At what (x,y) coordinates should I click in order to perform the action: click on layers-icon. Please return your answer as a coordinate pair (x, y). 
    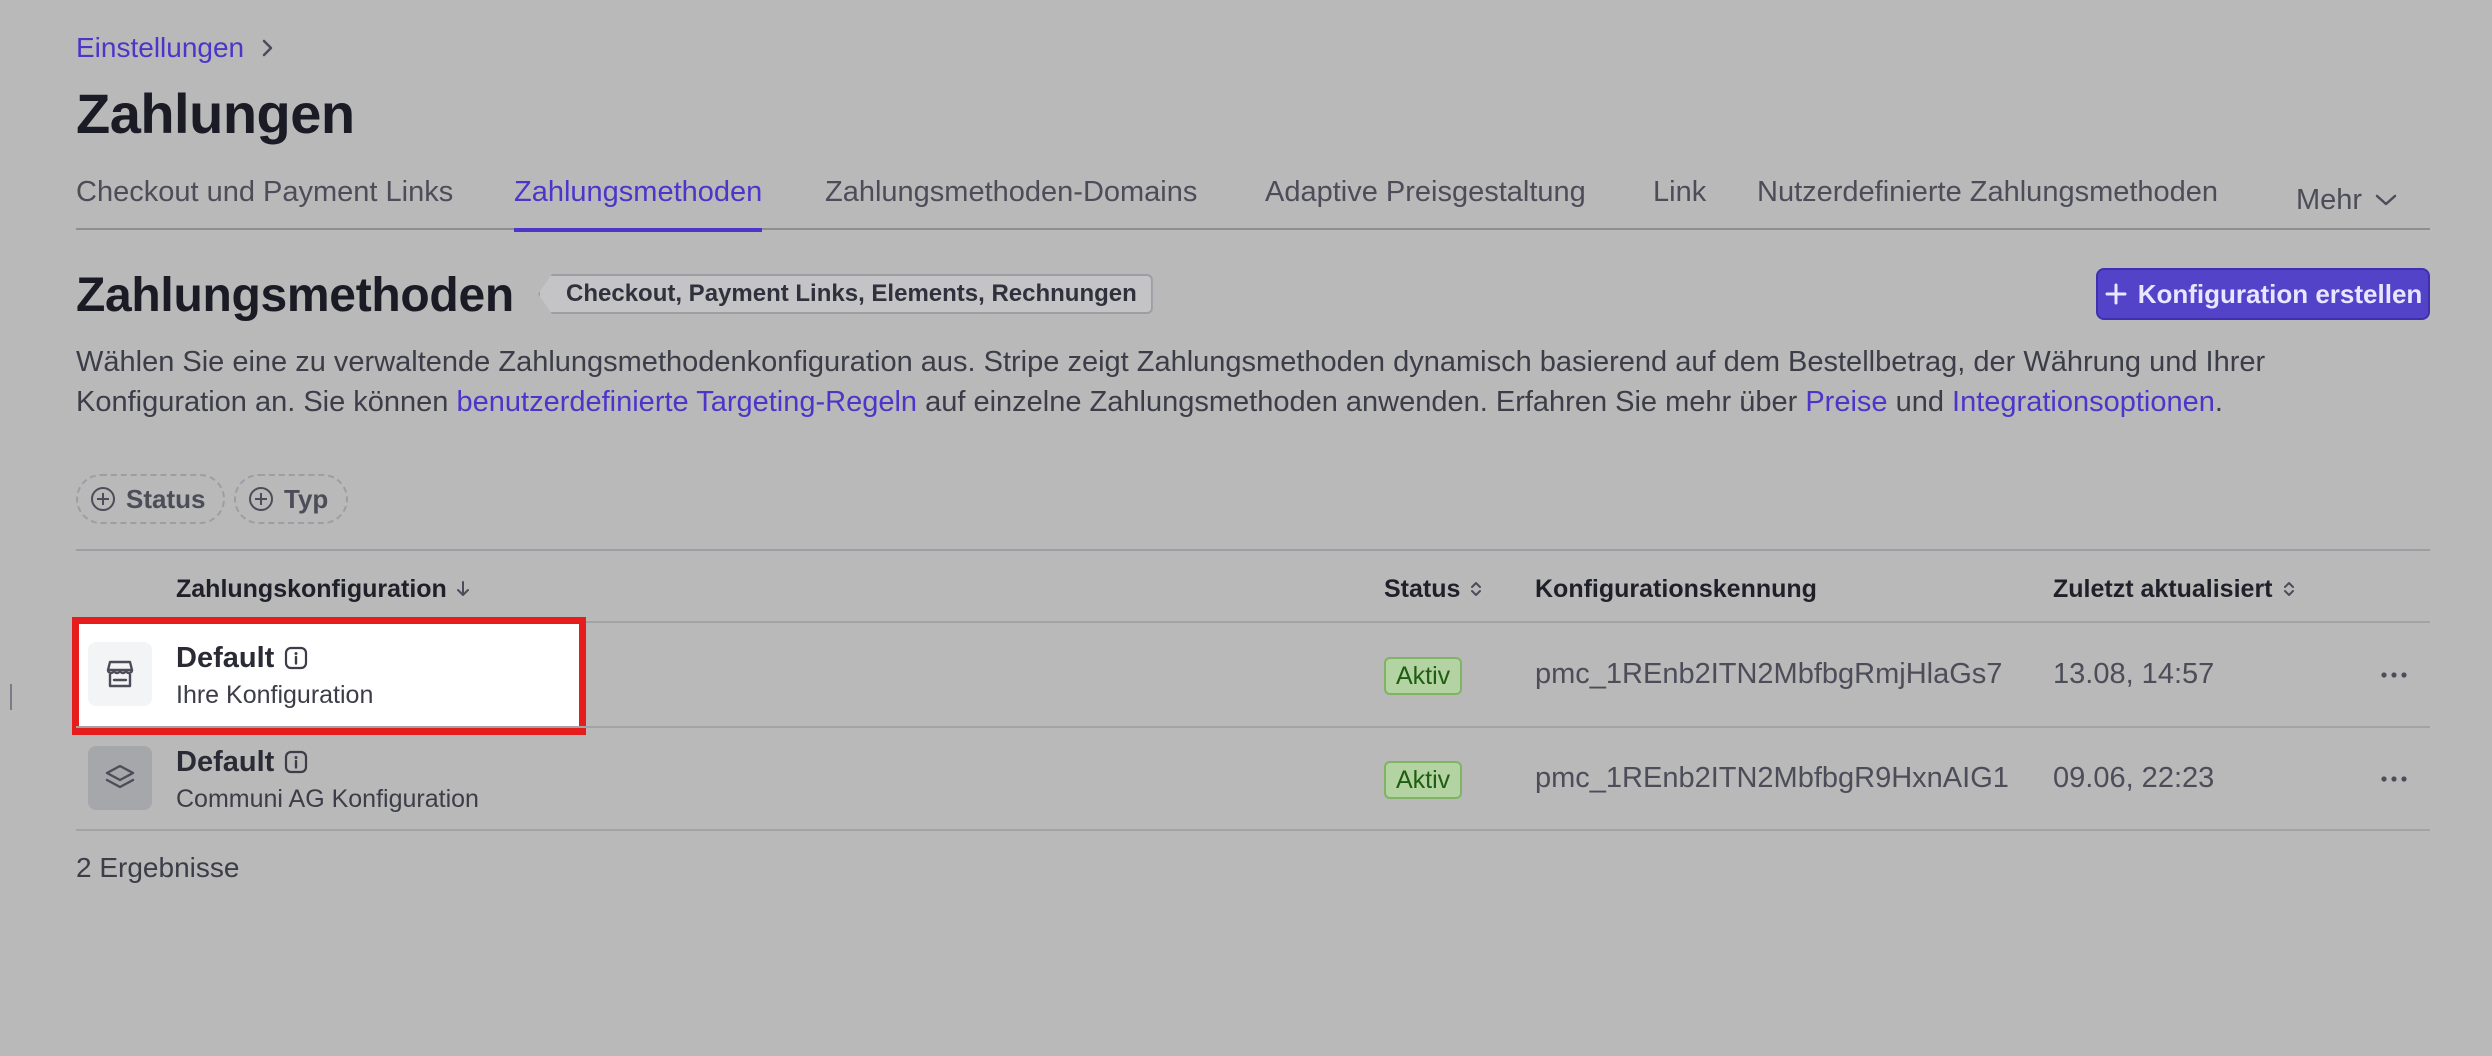
    Looking at the image, I should click on (120, 778).